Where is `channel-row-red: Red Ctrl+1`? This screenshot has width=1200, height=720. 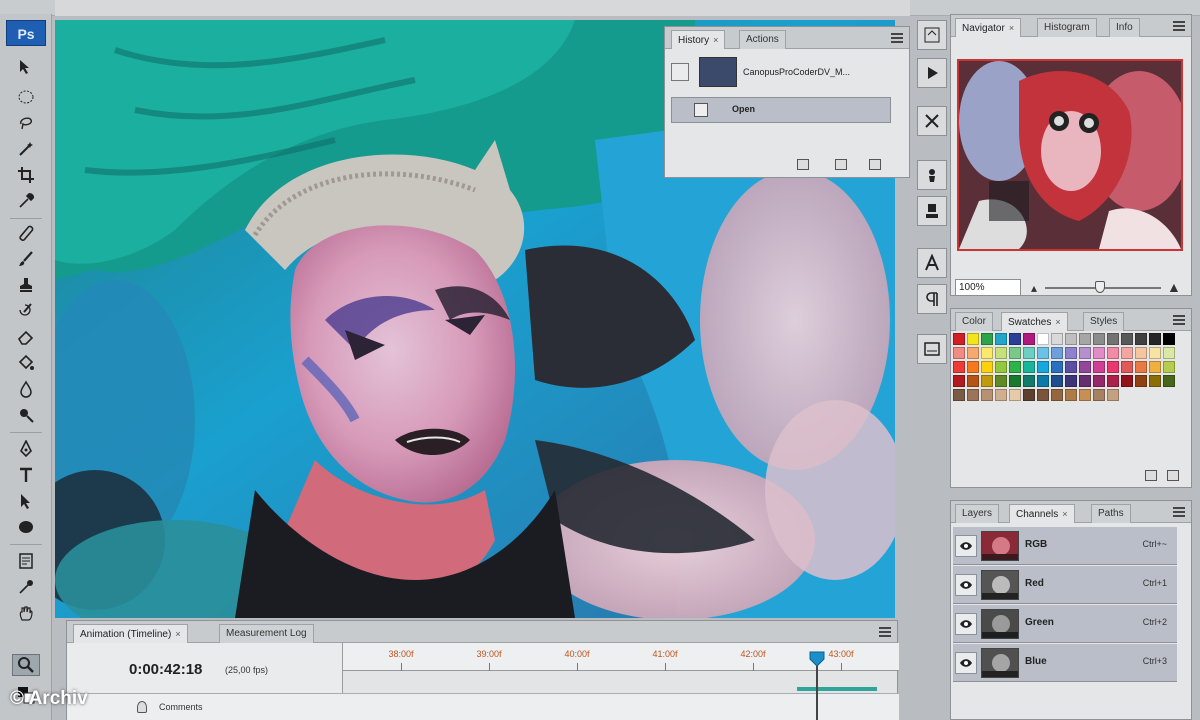 channel-row-red: Red Ctrl+1 is located at coordinates (1065, 585).